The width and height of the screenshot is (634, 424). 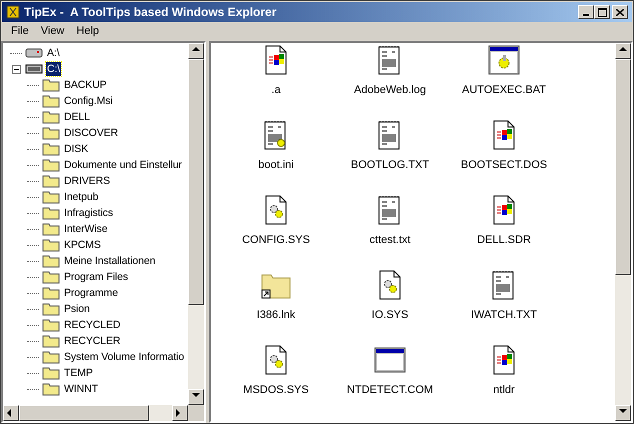 What do you see at coordinates (76, 149) in the screenshot?
I see `tree-item: DISK` at bounding box center [76, 149].